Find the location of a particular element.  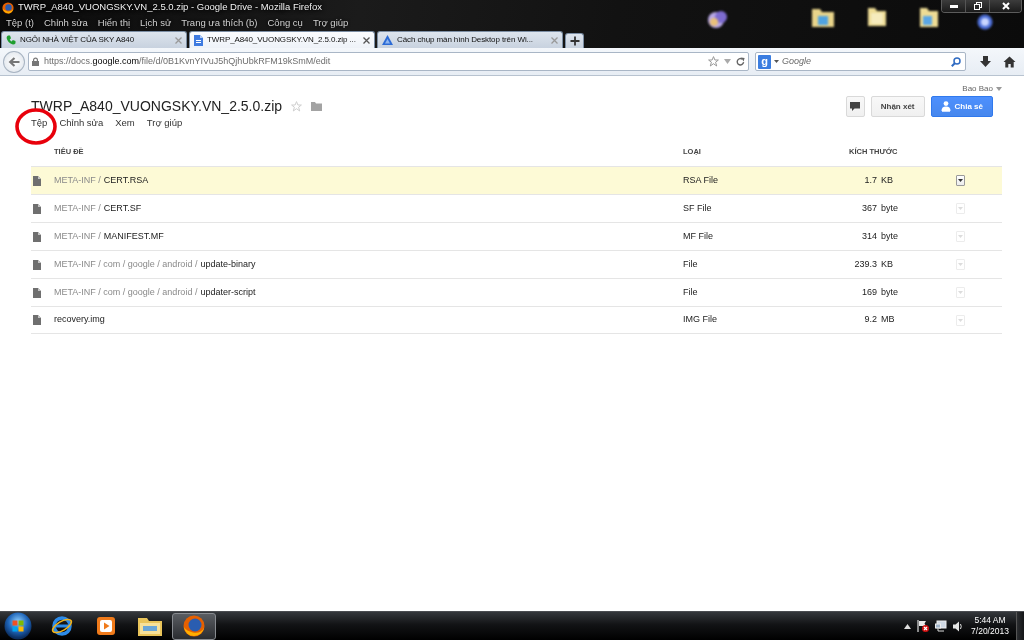

firefox-logo-icon is located at coordinates (8, 7).